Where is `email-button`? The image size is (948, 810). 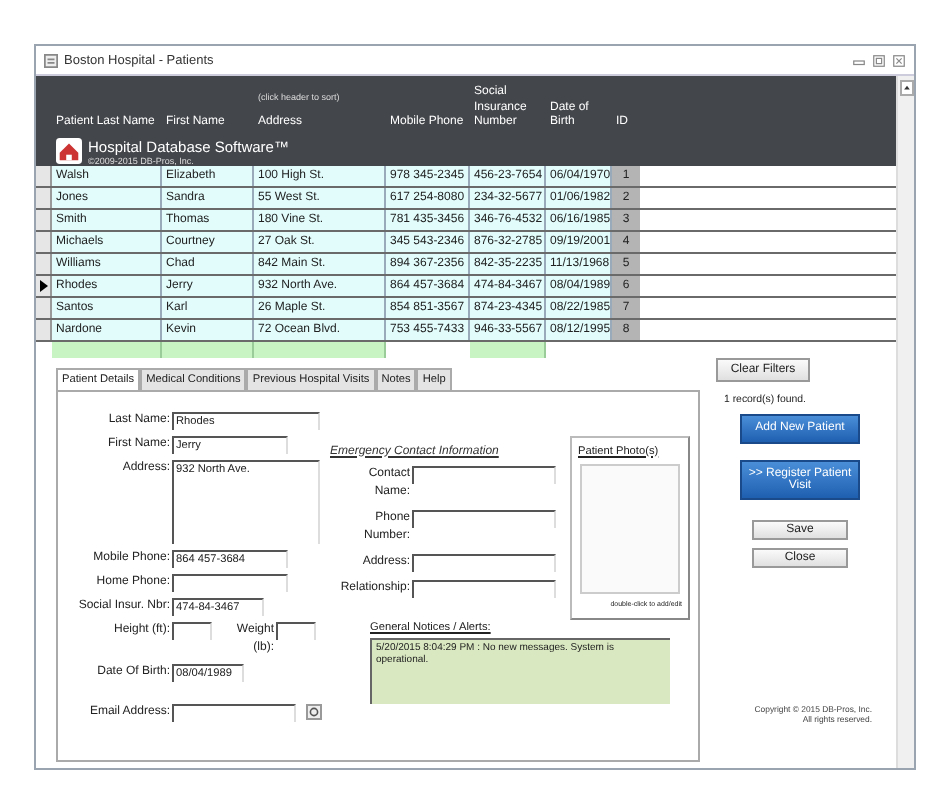
email-button is located at coordinates (314, 711).